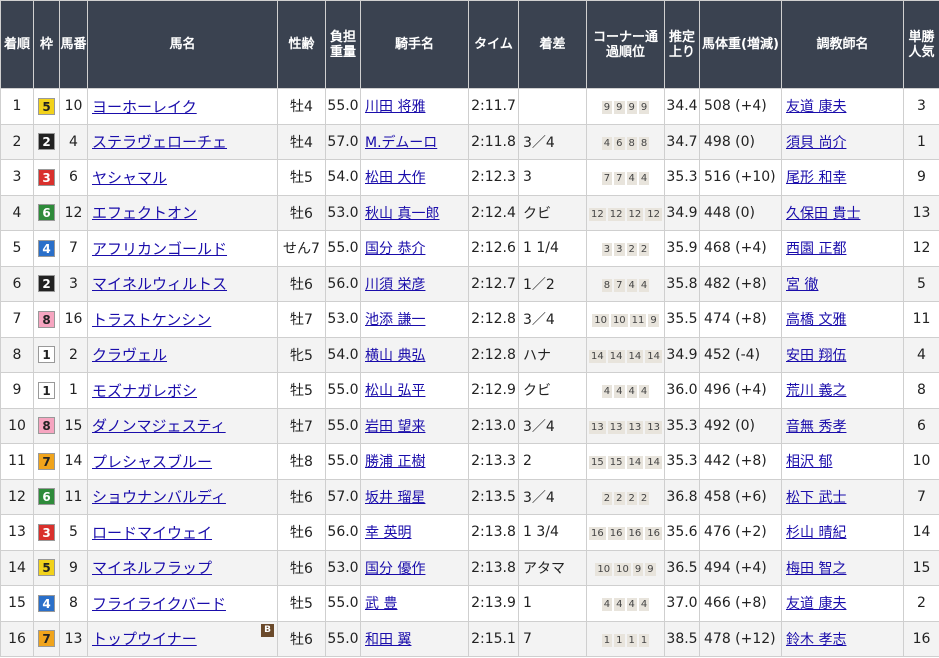 This screenshot has height=658, width=939. What do you see at coordinates (395, 391) in the screenshot?
I see `jockey-link: 松山 弘平` at bounding box center [395, 391].